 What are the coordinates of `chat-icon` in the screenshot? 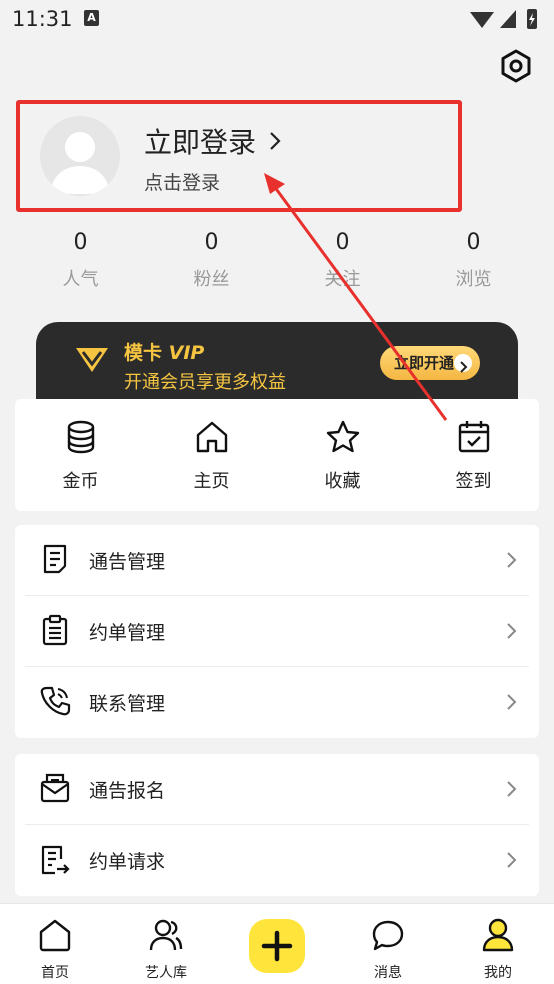 It's located at (388, 935).